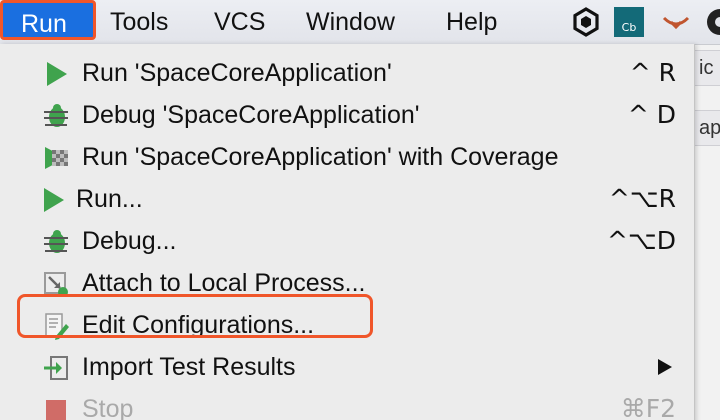 This screenshot has width=720, height=420. Describe the element at coordinates (56, 368) in the screenshot. I see `import-icon` at that location.